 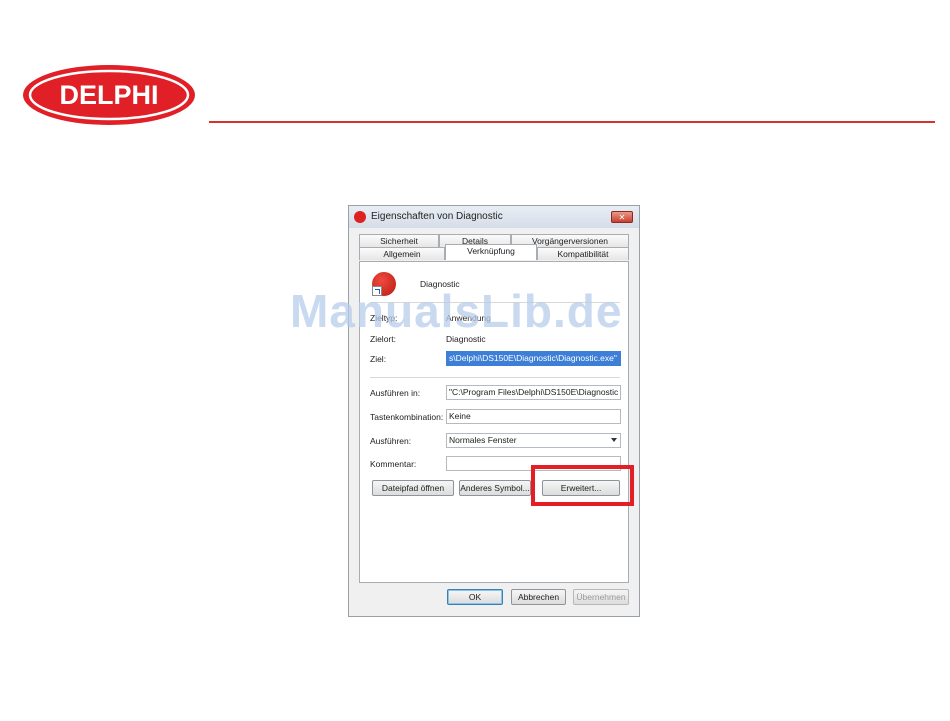 What do you see at coordinates (483, 440) in the screenshot?
I see `run-select-value: Normales Fenster` at bounding box center [483, 440].